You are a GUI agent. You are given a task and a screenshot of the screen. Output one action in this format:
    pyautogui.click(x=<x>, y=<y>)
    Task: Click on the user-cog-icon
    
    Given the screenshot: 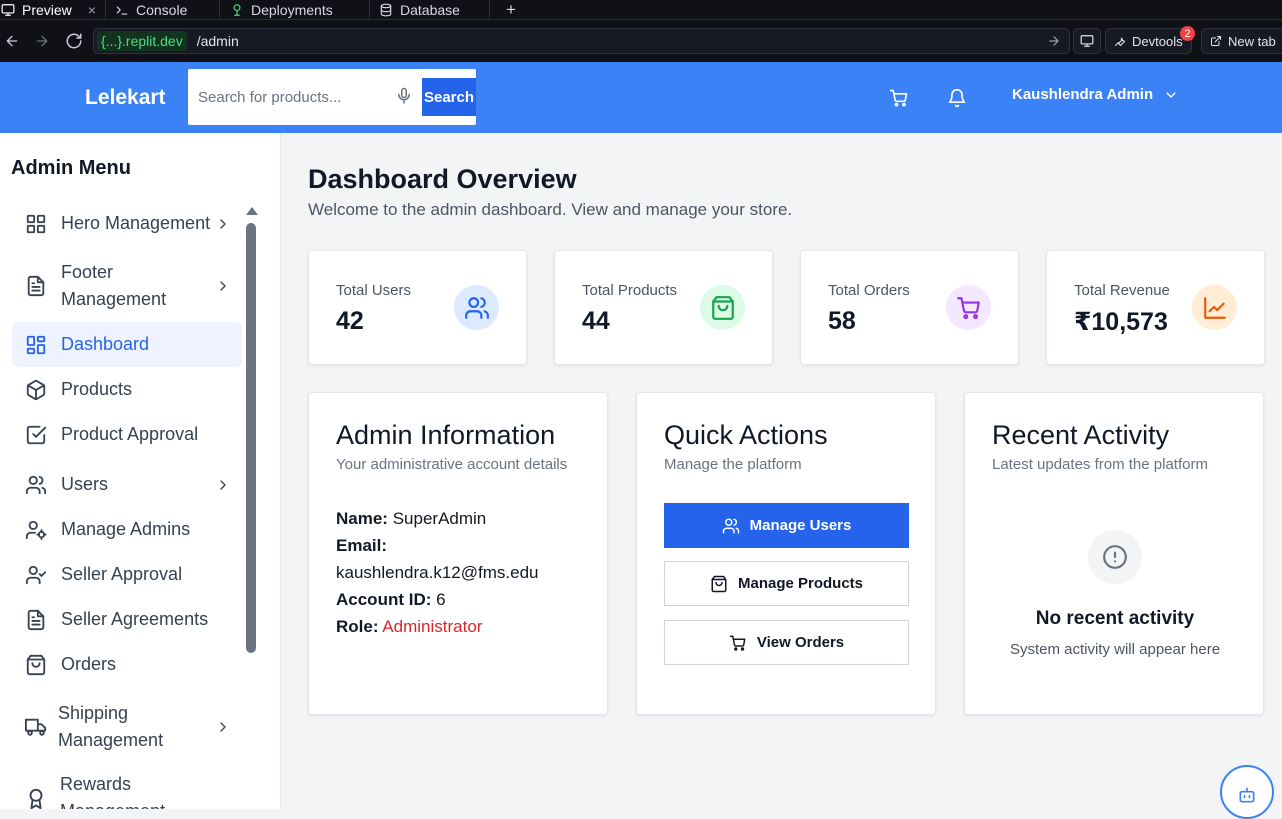 What is the action you would take?
    pyautogui.click(x=36, y=530)
    